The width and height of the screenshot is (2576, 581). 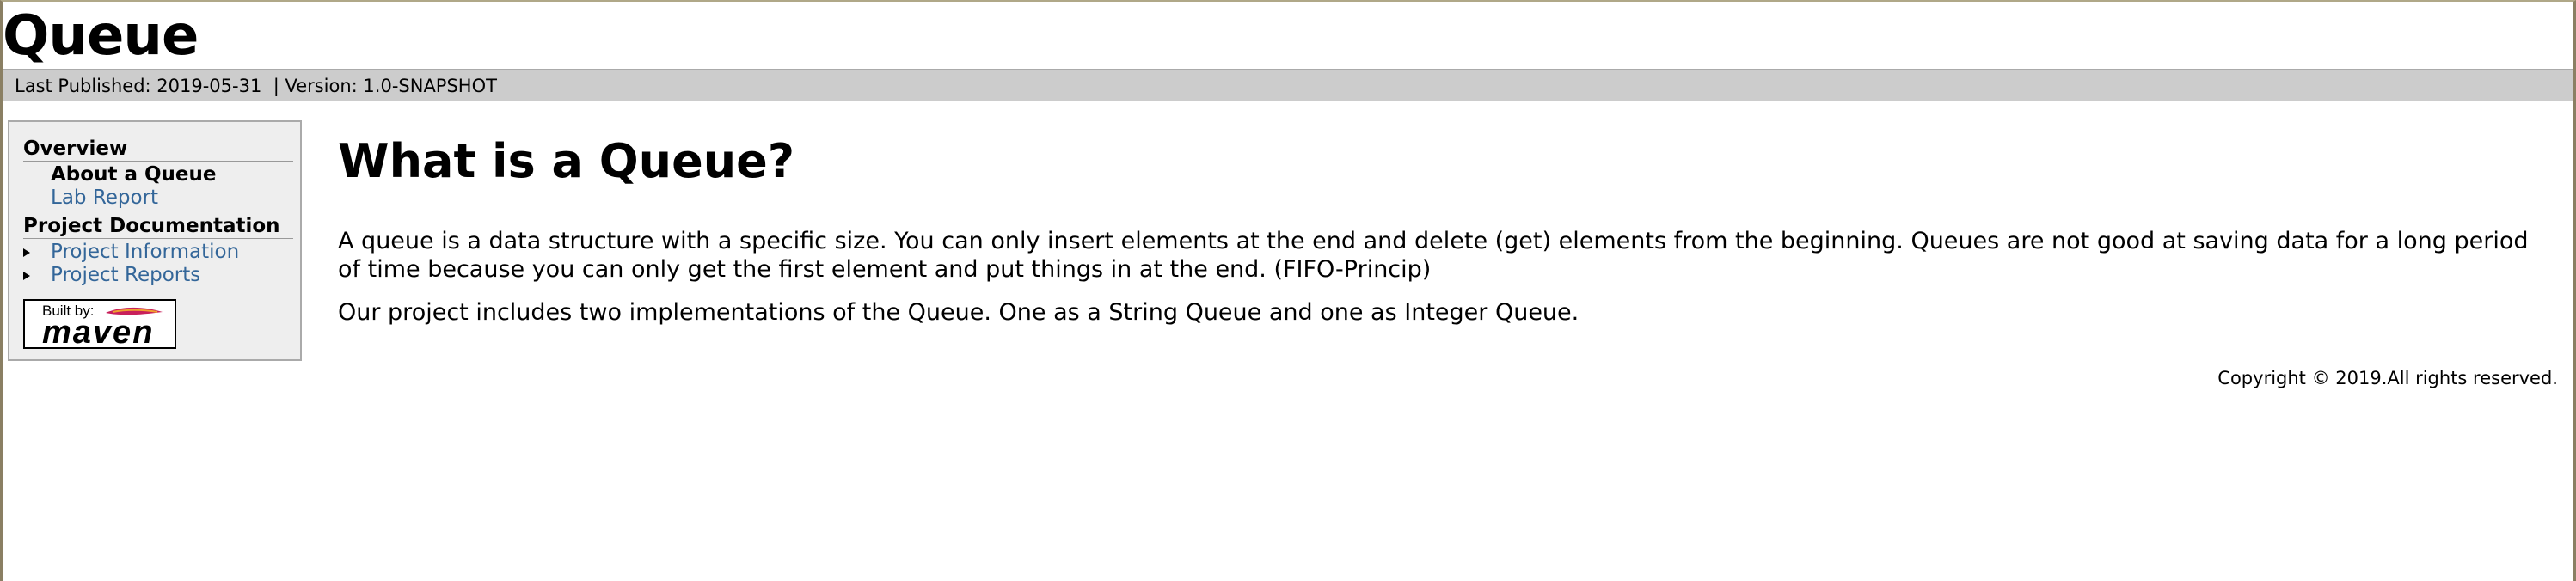 I want to click on menu-item-project-information: Project Information, so click(x=158, y=253).